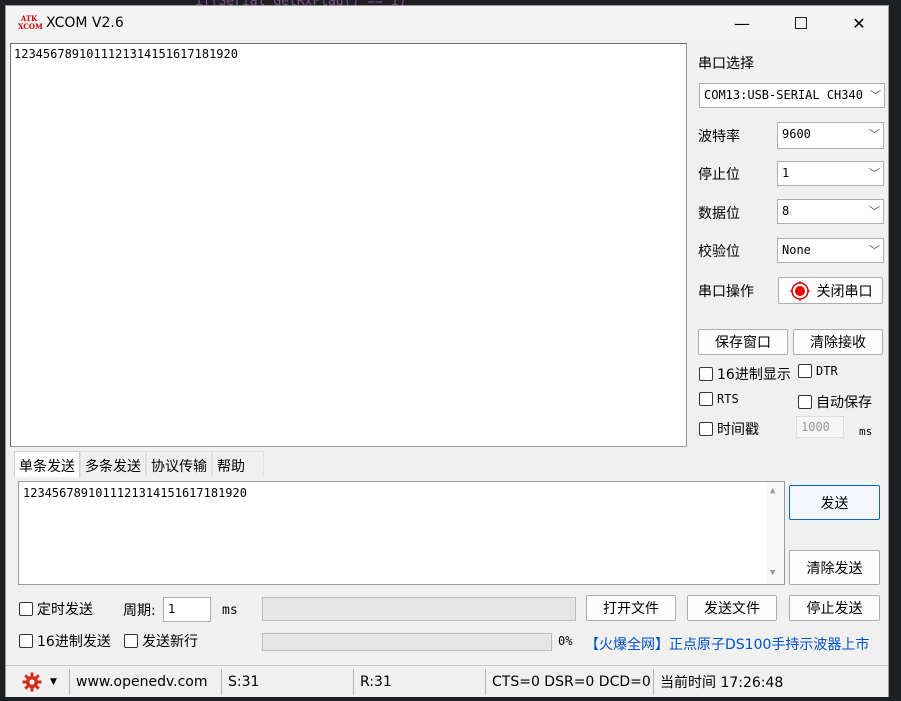 Image resolution: width=901 pixels, height=701 pixels. I want to click on title-bar: ATK XCOM XCOM V2.6 — ✕, so click(447, 23).